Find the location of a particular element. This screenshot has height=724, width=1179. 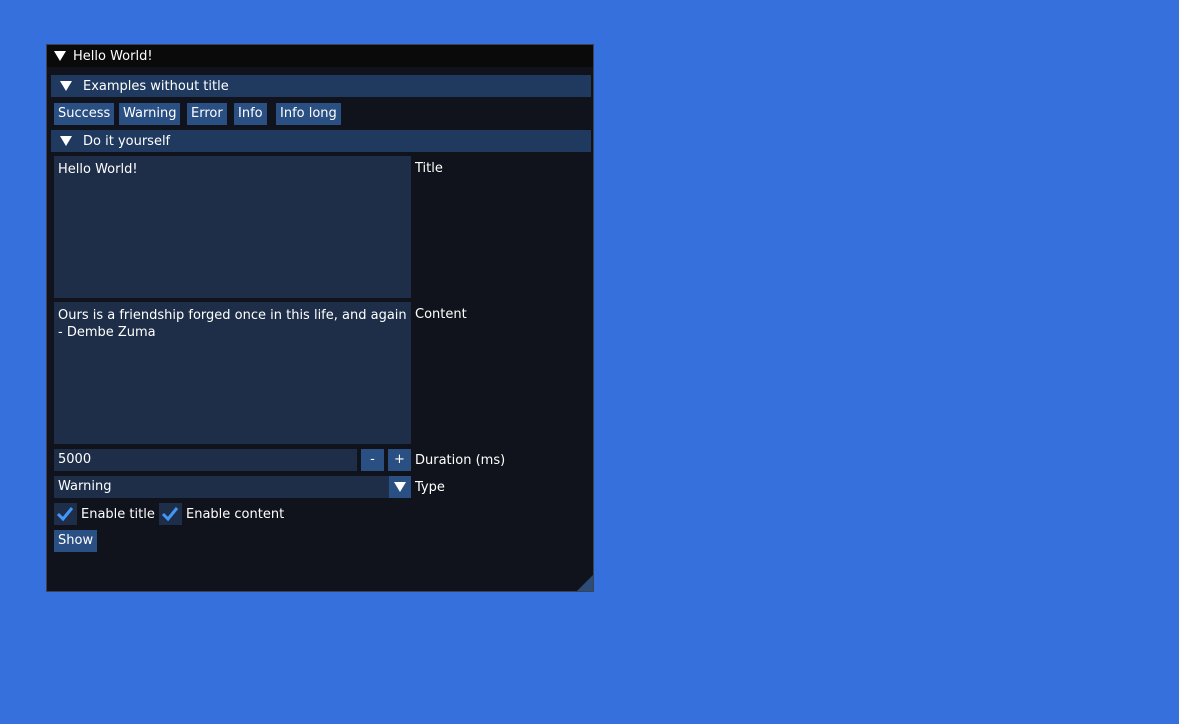

title-label: Title is located at coordinates (429, 168).